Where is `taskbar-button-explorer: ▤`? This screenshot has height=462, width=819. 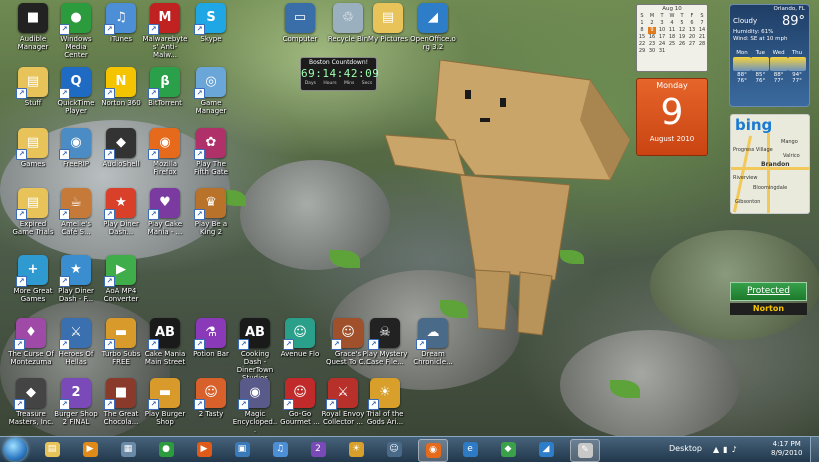
taskbar-button-explorer: ▤ is located at coordinates (52, 449).